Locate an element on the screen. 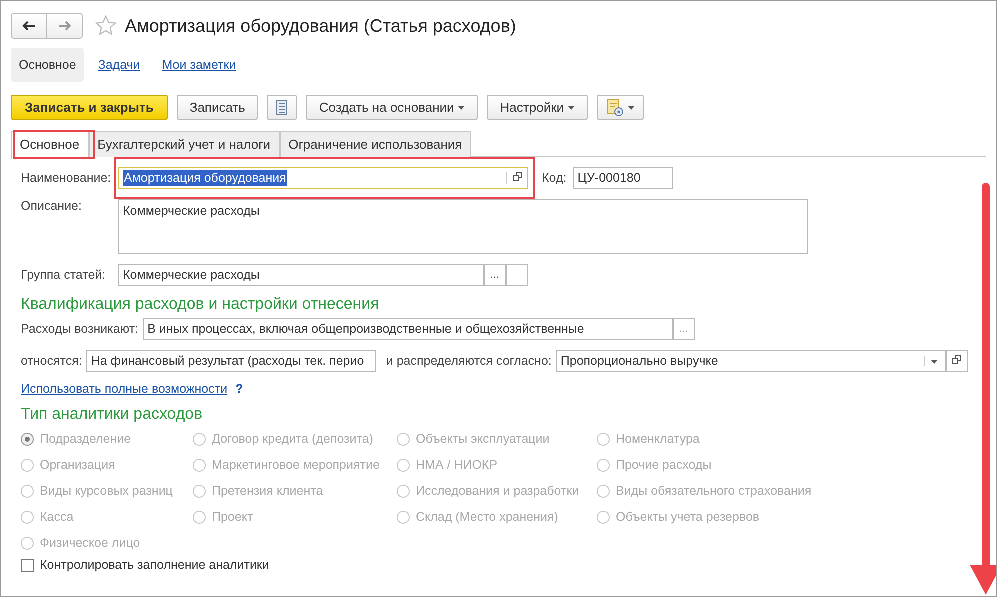 This screenshot has width=997, height=597. distribute-field: Пропорционально выручке is located at coordinates (751, 361).